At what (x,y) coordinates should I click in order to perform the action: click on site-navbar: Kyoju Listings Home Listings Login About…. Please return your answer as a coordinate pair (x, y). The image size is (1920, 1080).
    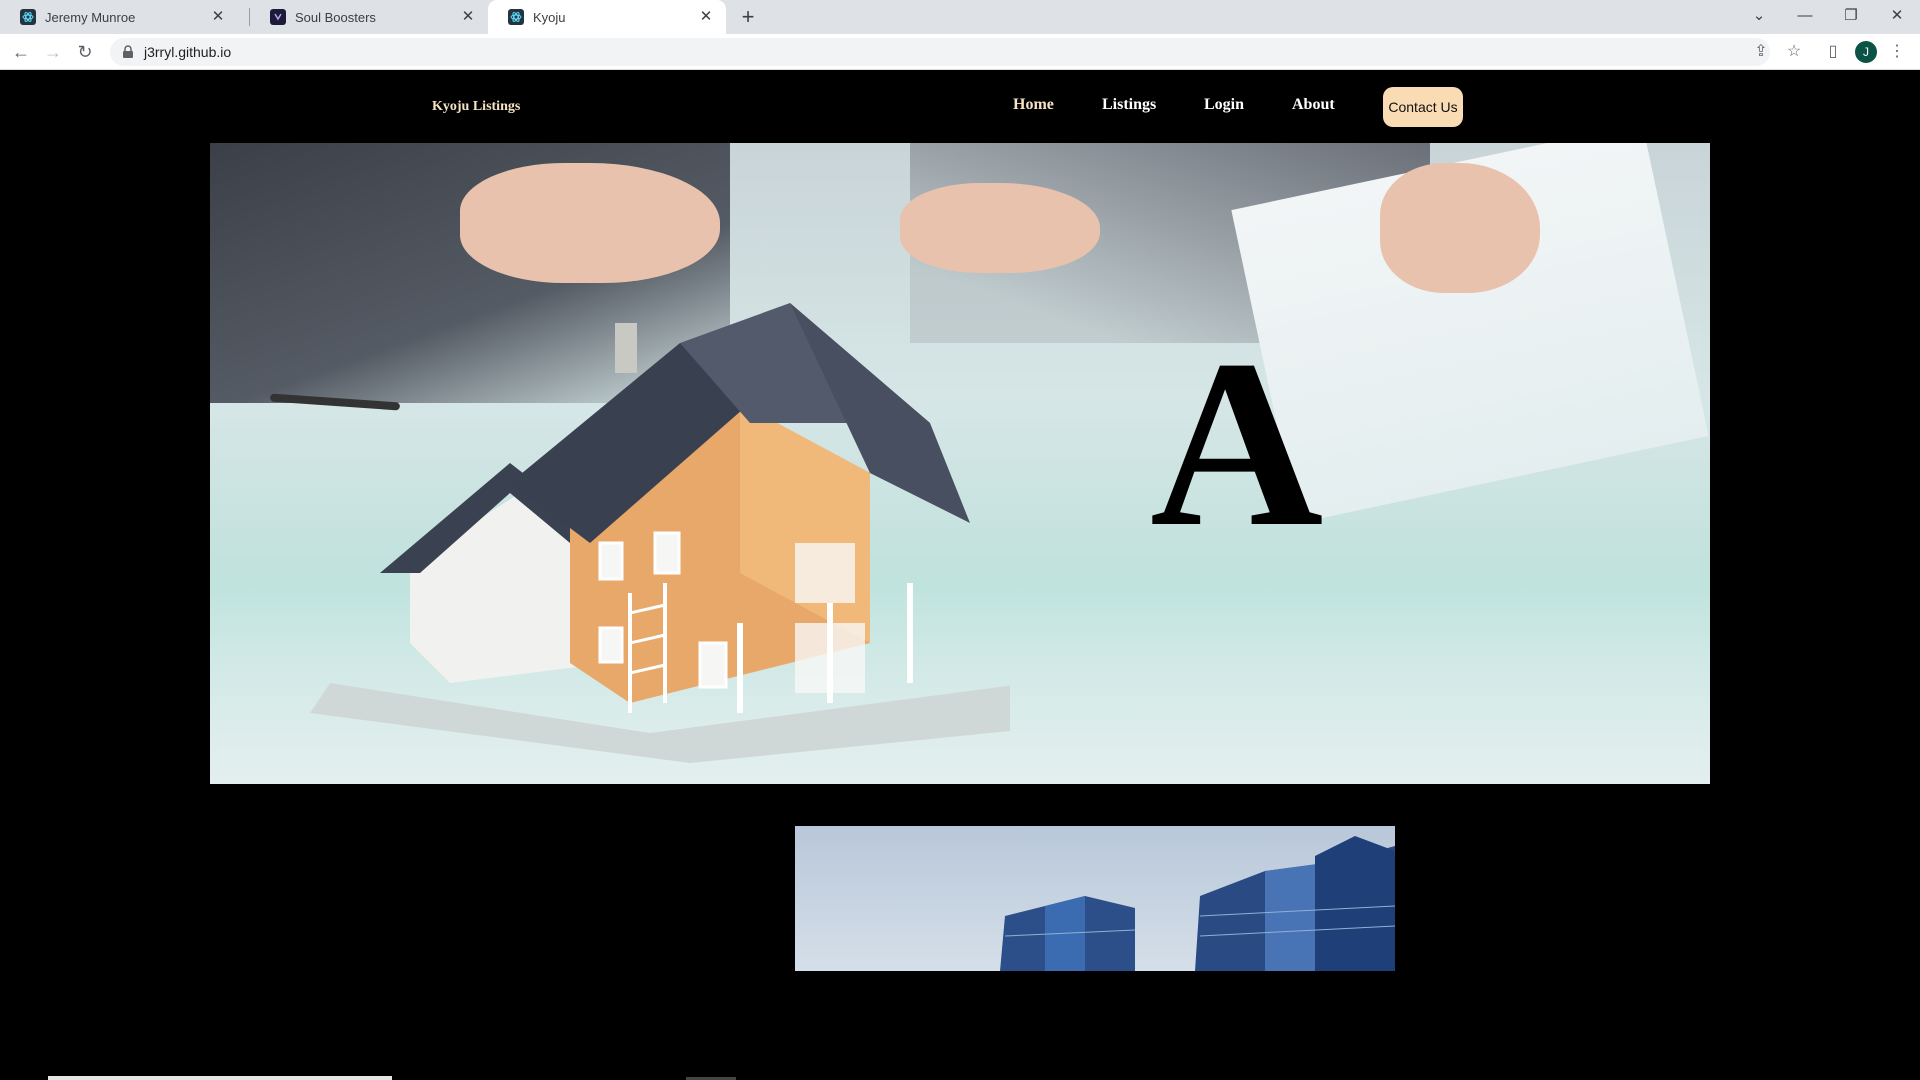
    Looking at the image, I should click on (960, 107).